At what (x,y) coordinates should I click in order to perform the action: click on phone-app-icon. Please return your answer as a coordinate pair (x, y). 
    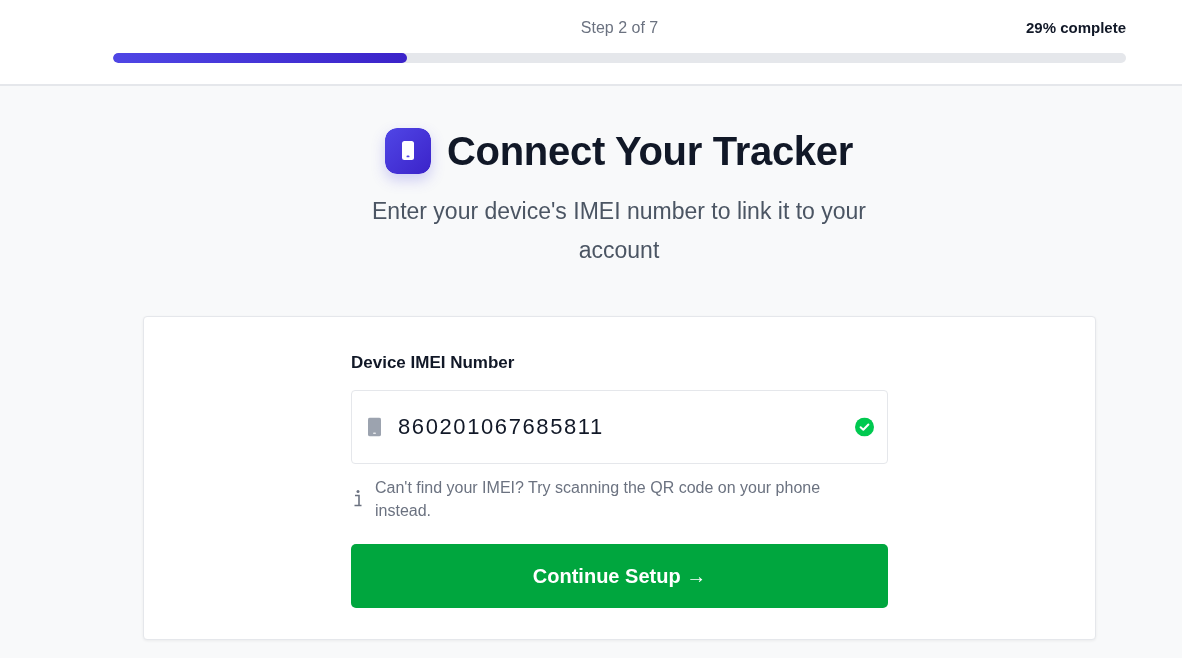
    Looking at the image, I should click on (408, 151).